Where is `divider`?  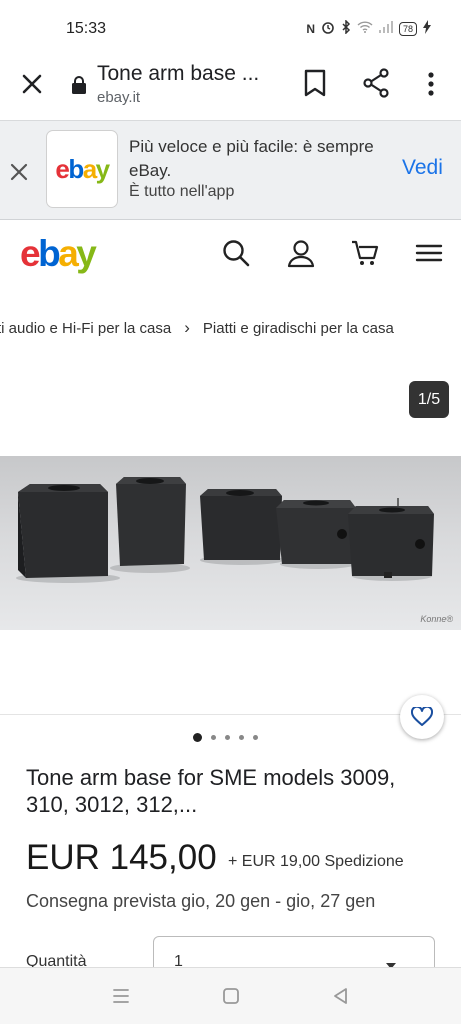
divider is located at coordinates (230, 714).